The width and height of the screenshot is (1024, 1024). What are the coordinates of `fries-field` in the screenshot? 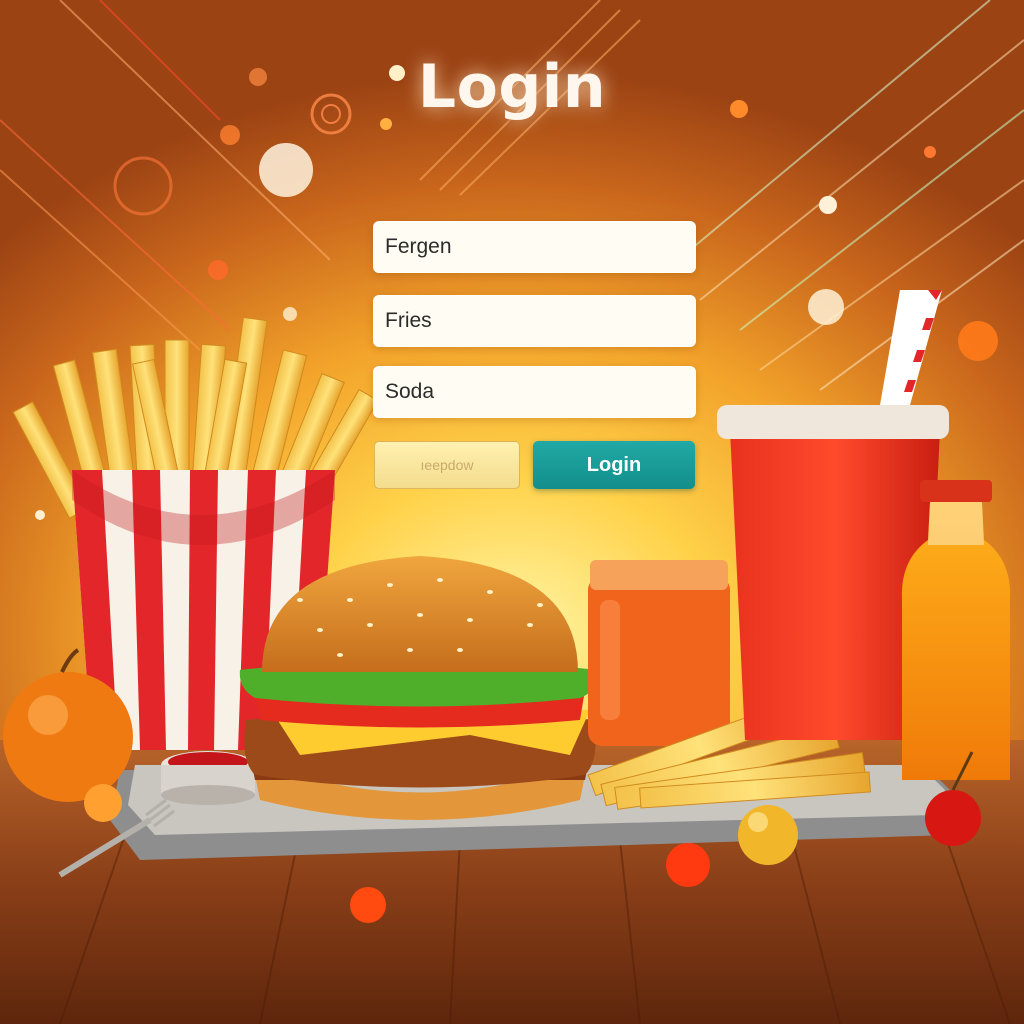 It's located at (534, 321).